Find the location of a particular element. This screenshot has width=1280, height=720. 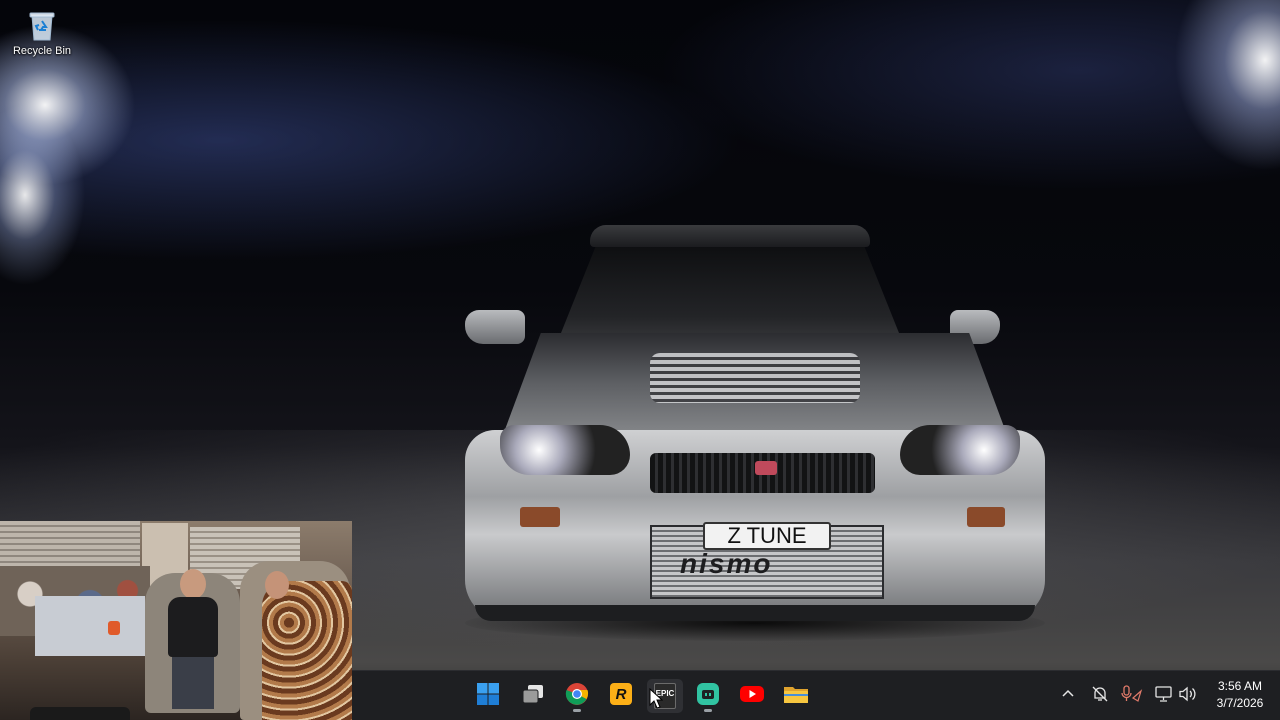

tray-volume is located at coordinates (1188, 696).